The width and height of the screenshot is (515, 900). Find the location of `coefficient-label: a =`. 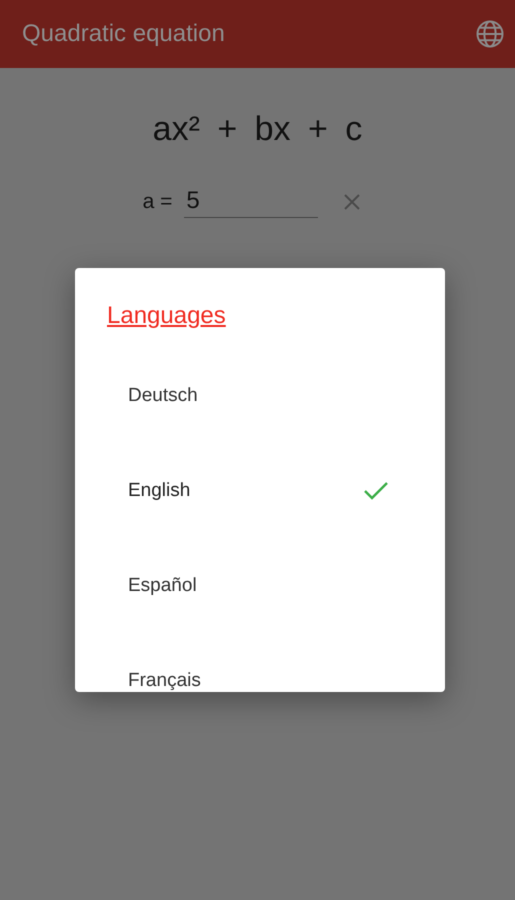

coefficient-label: a = is located at coordinates (157, 202).